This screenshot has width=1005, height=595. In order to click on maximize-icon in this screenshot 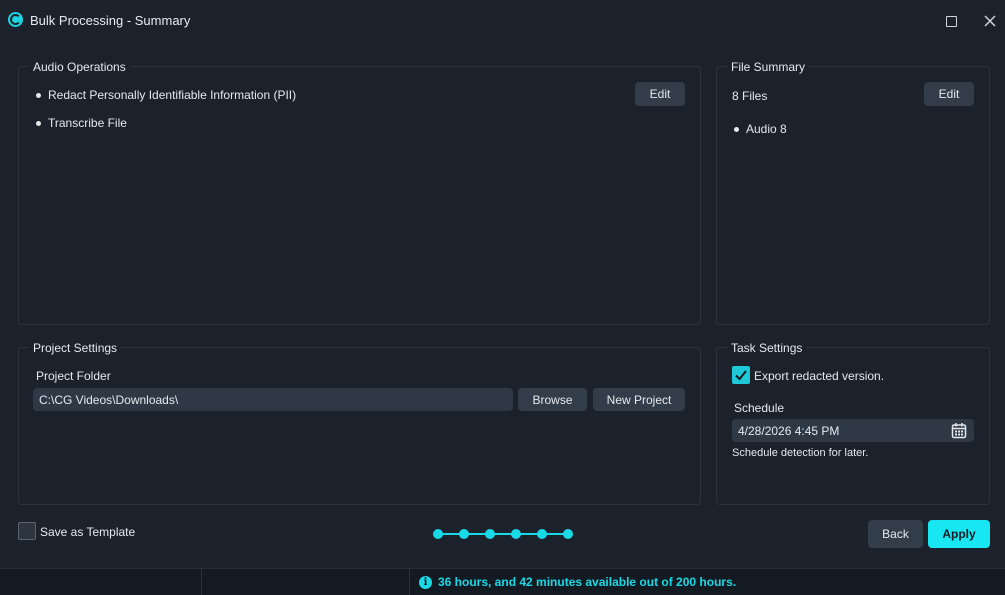, I will do `click(951, 21)`.